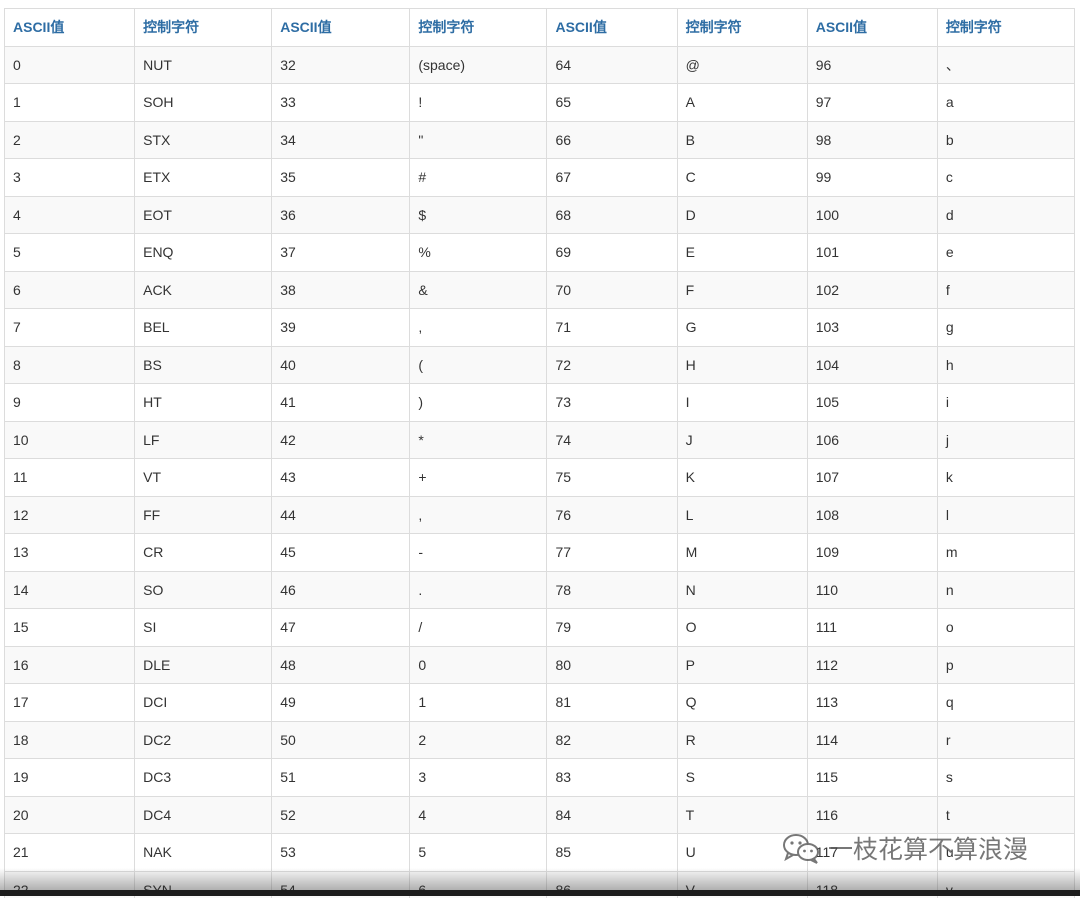 This screenshot has height=898, width=1080. Describe the element at coordinates (478, 402) in the screenshot. I see `control-char-cell: )` at that location.